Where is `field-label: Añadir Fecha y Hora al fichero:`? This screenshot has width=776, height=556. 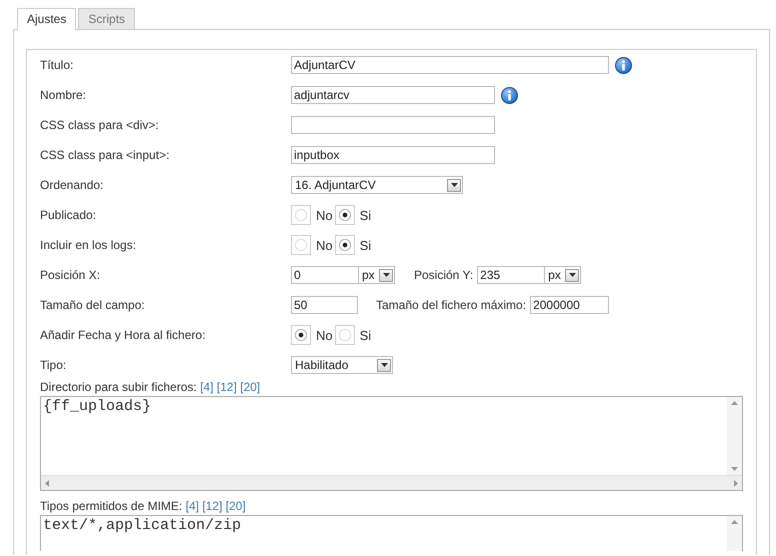
field-label: Añadir Fecha y Hora al fichero: is located at coordinates (123, 335).